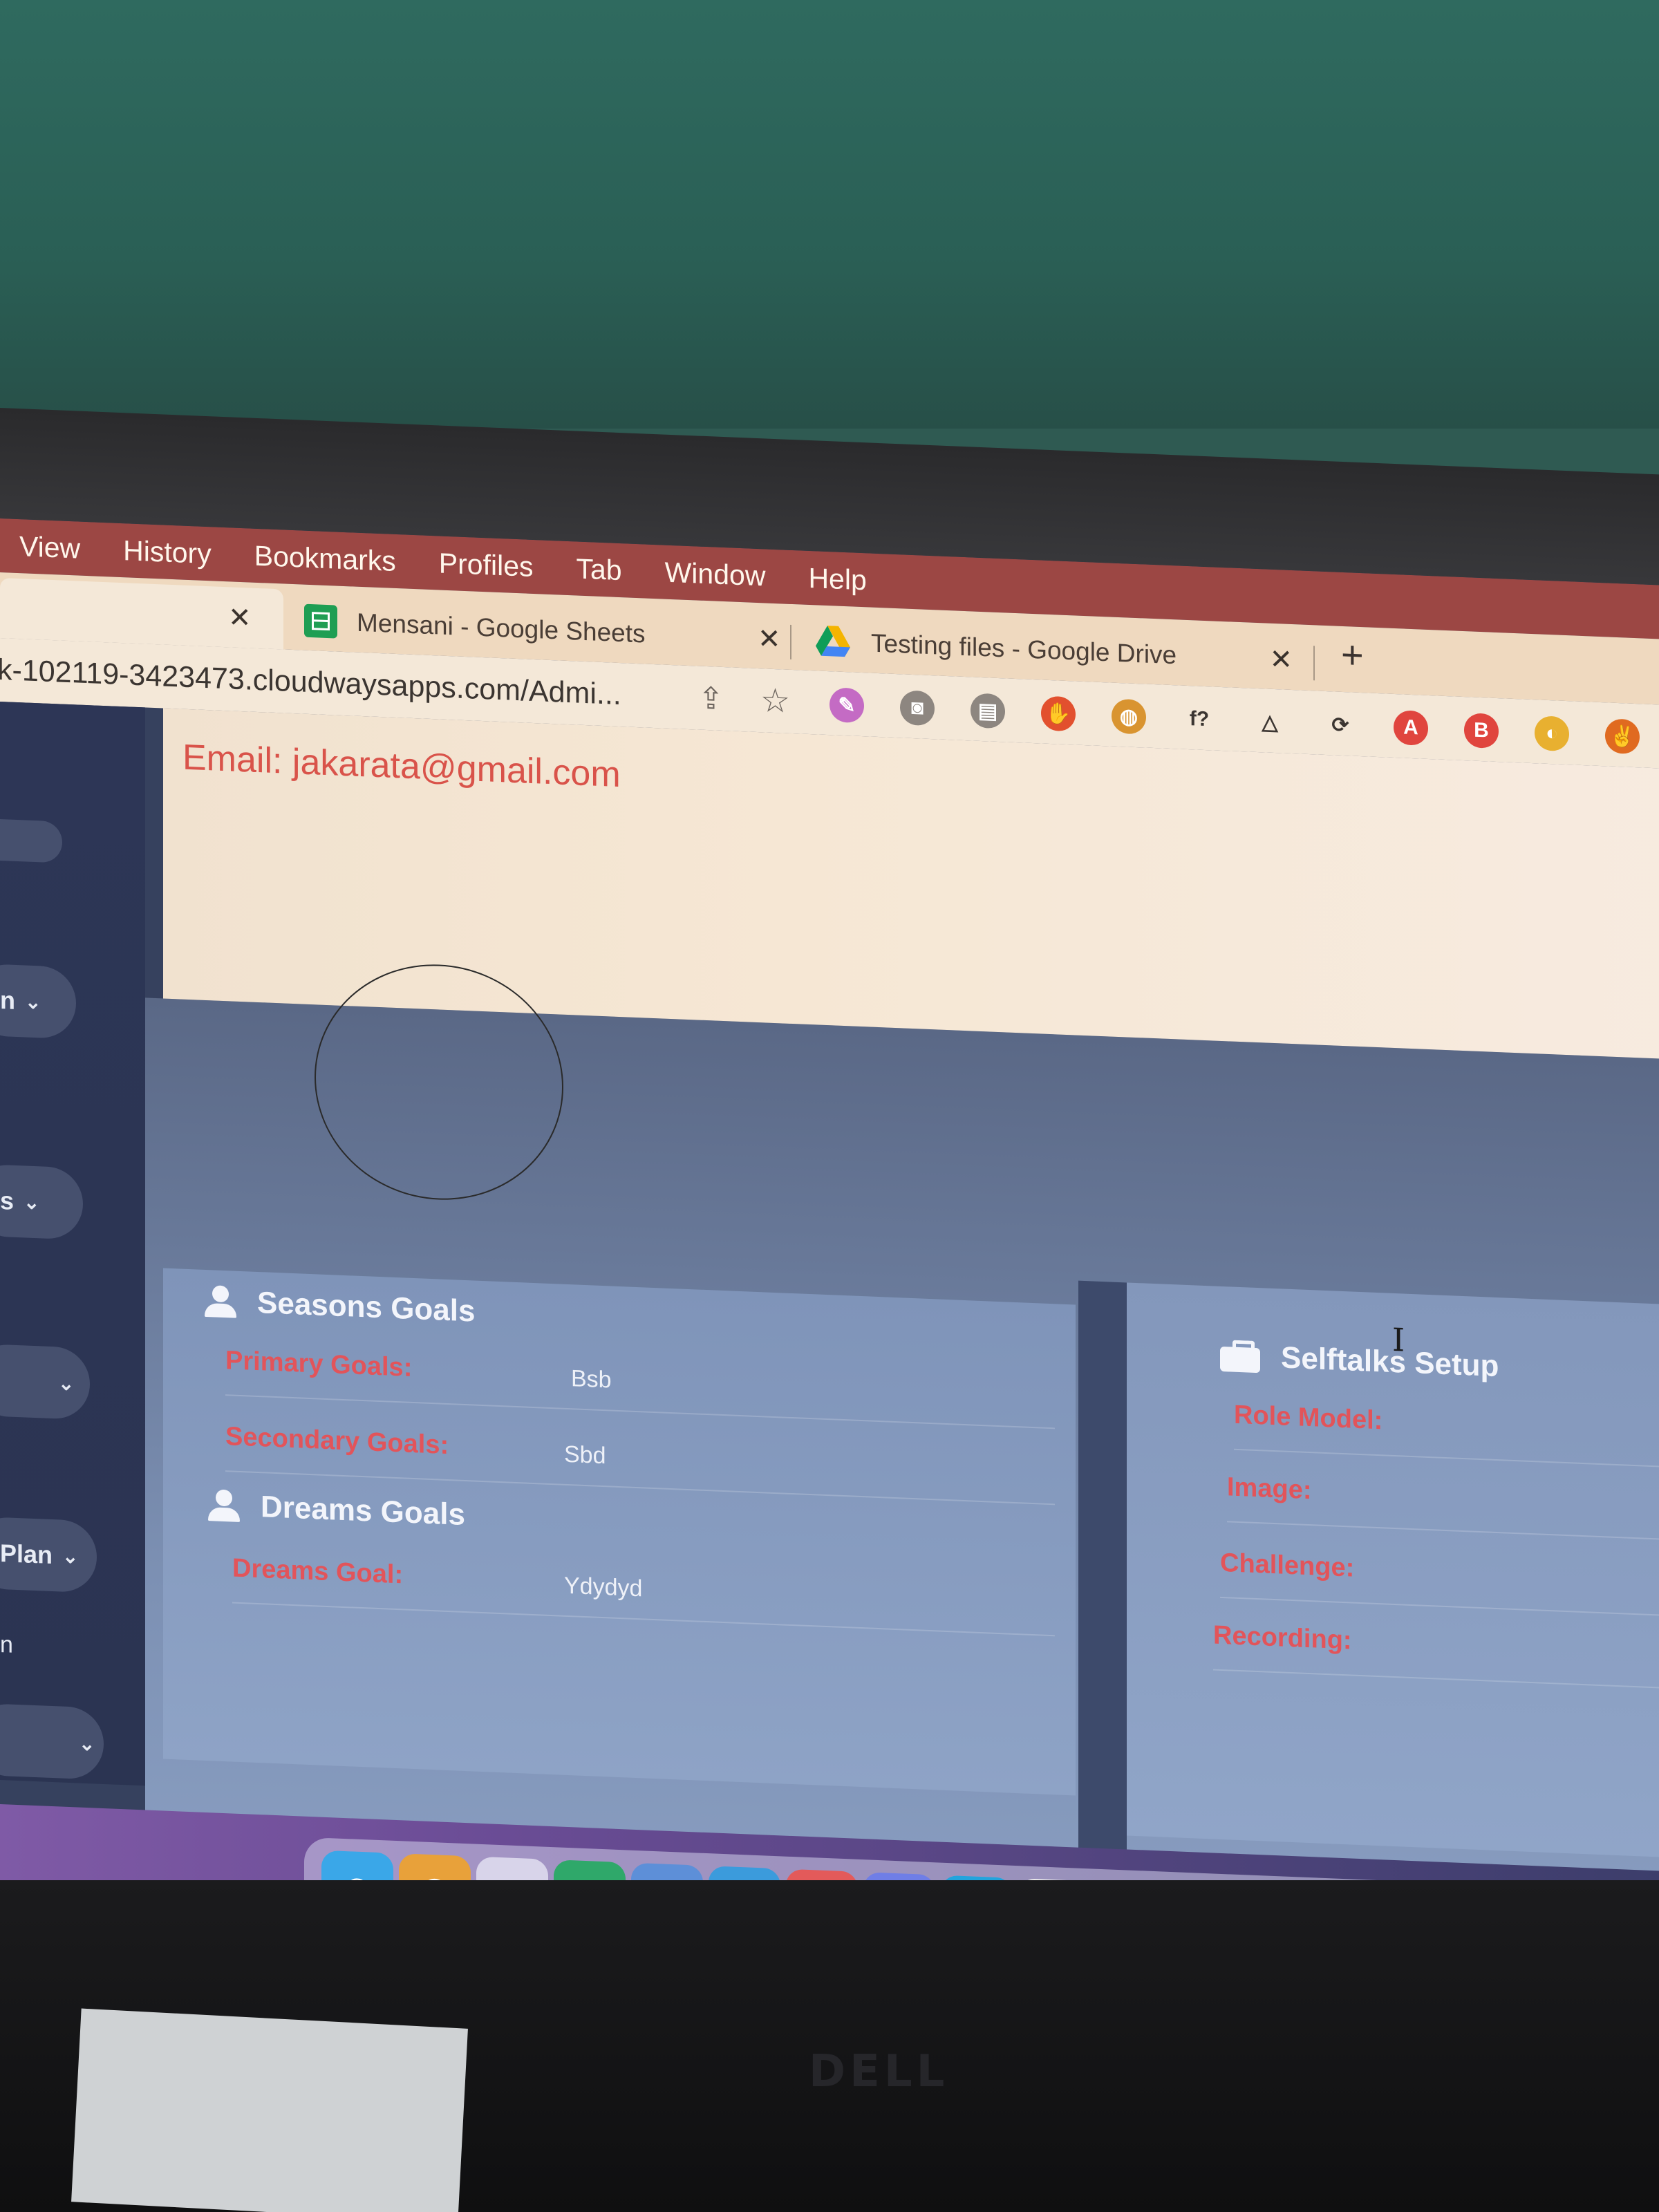 The width and height of the screenshot is (1659, 2212). I want to click on sidebar-item-top, so click(31, 840).